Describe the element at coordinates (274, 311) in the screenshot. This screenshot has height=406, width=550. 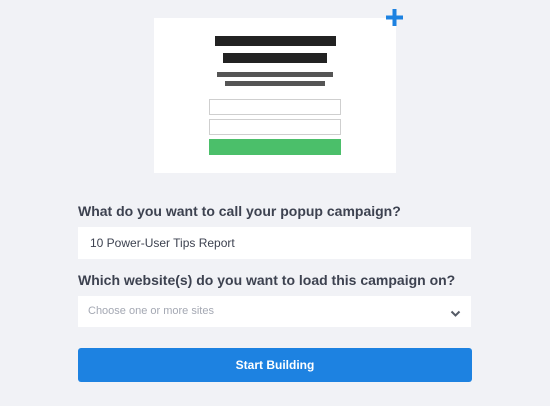
I see `websites-select: Choose one or more sites` at that location.